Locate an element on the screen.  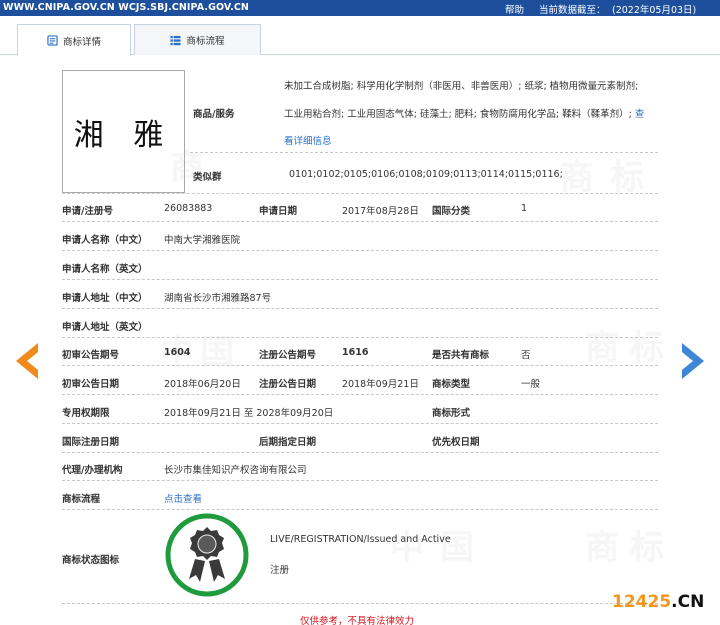
trademark-image-text: 湘 雅 is located at coordinates (123, 135).